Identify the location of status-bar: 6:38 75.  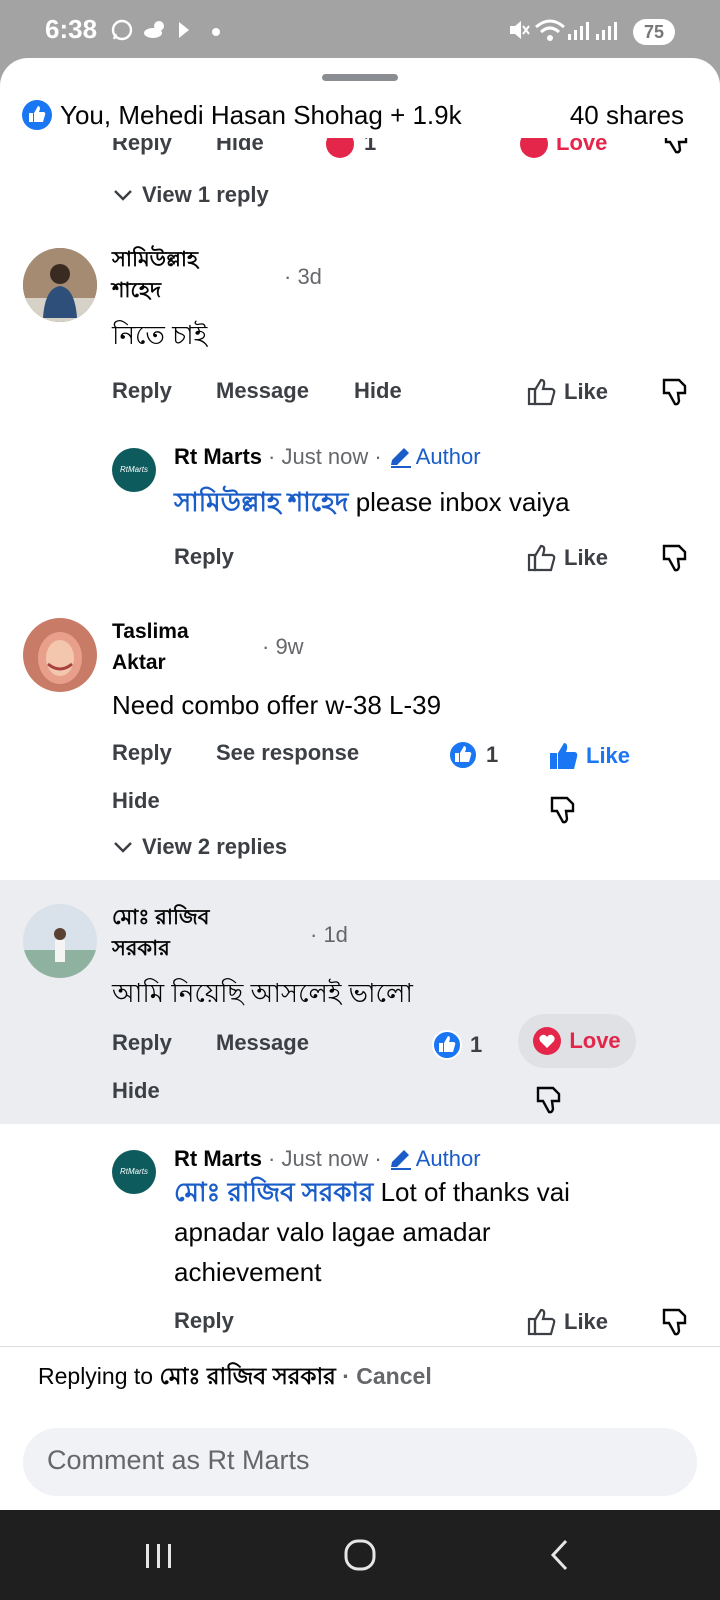
(360, 31).